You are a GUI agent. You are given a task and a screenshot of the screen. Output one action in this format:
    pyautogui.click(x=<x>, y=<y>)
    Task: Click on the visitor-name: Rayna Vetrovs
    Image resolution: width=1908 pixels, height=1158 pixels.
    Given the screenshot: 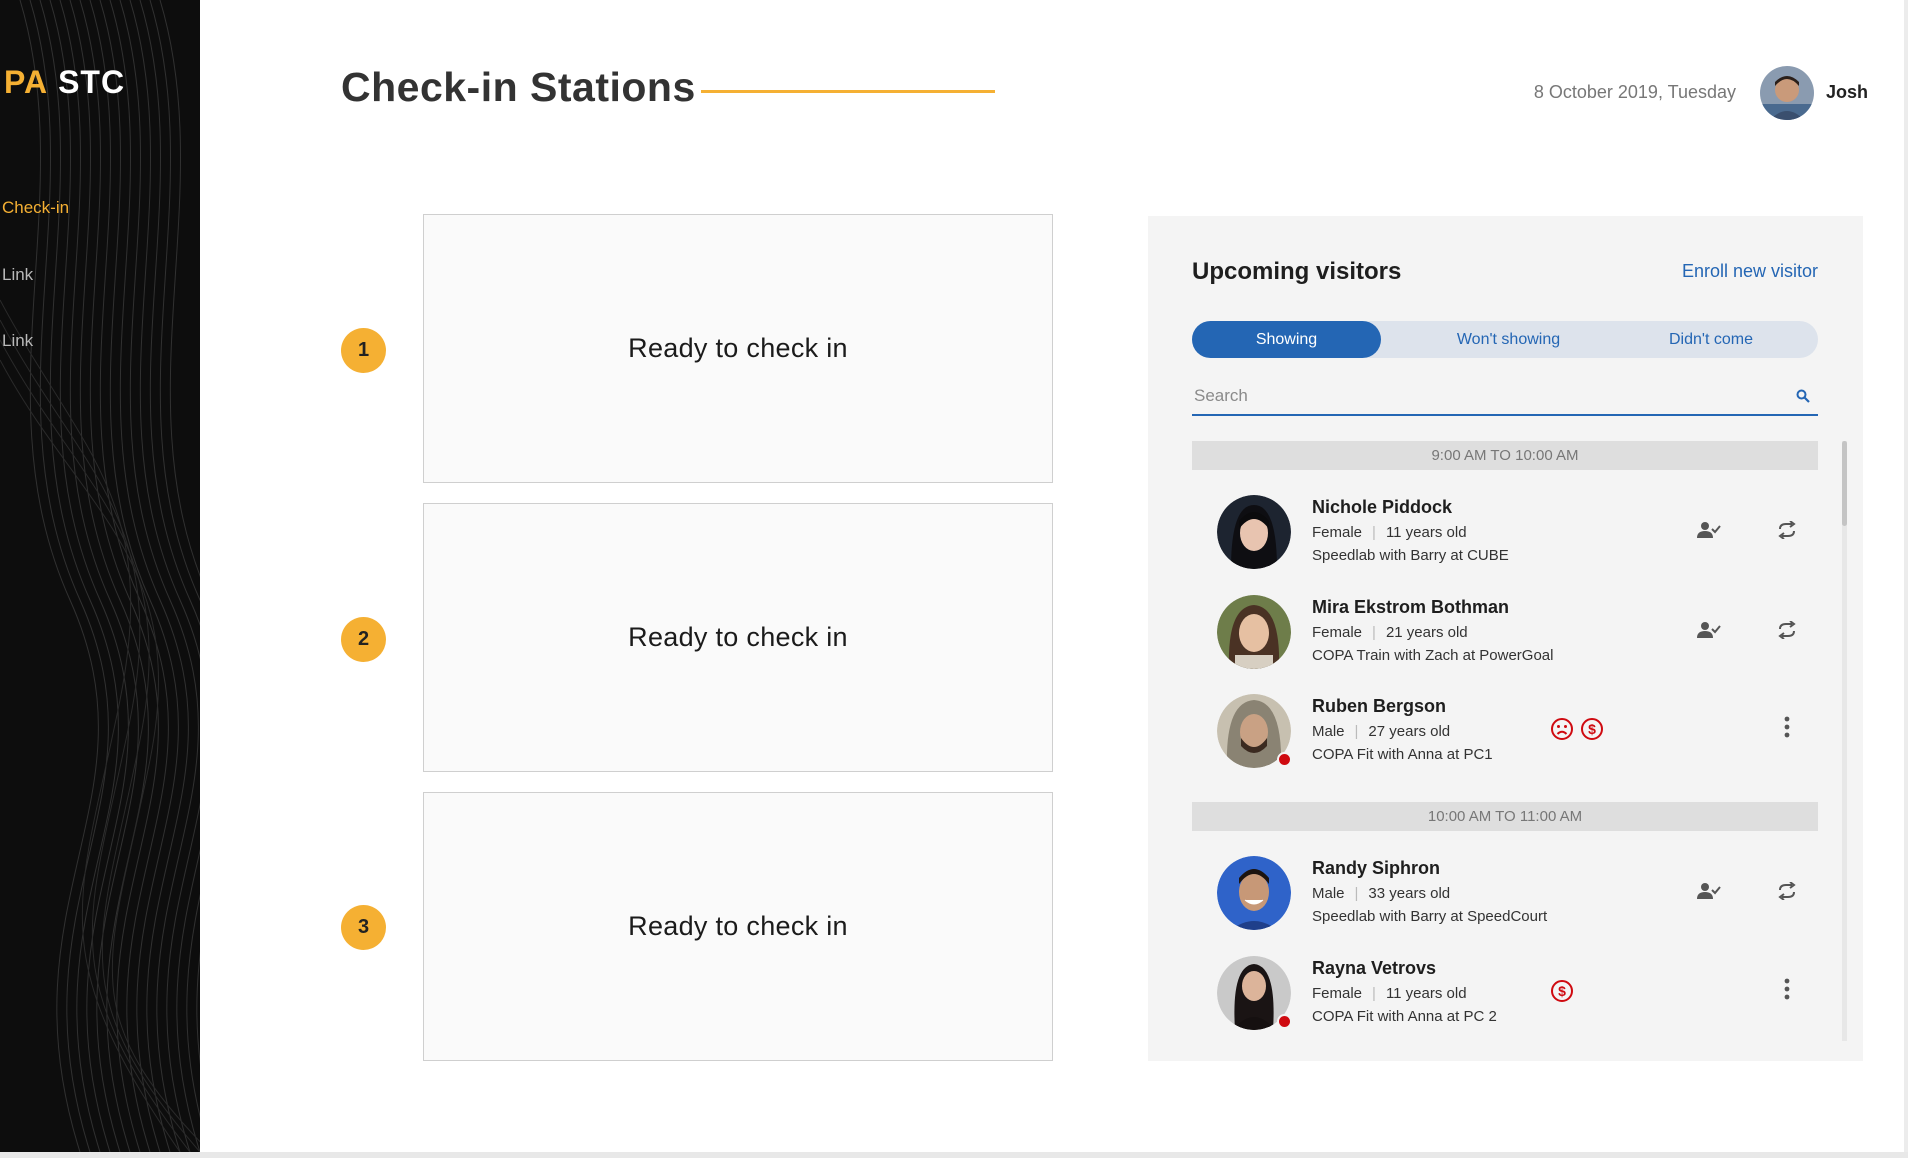 What is the action you would take?
    pyautogui.click(x=1374, y=968)
    